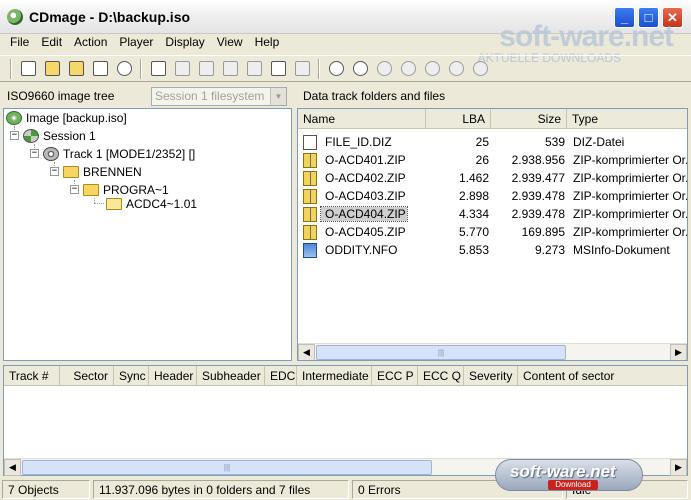 The image size is (691, 500). What do you see at coordinates (131, 376) in the screenshot?
I see `column-sync: Sync` at bounding box center [131, 376].